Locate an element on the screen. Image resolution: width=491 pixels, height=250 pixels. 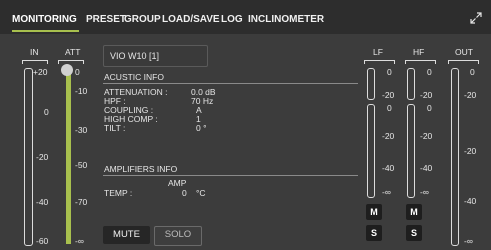
lf-mute-button: M is located at coordinates (374, 212).